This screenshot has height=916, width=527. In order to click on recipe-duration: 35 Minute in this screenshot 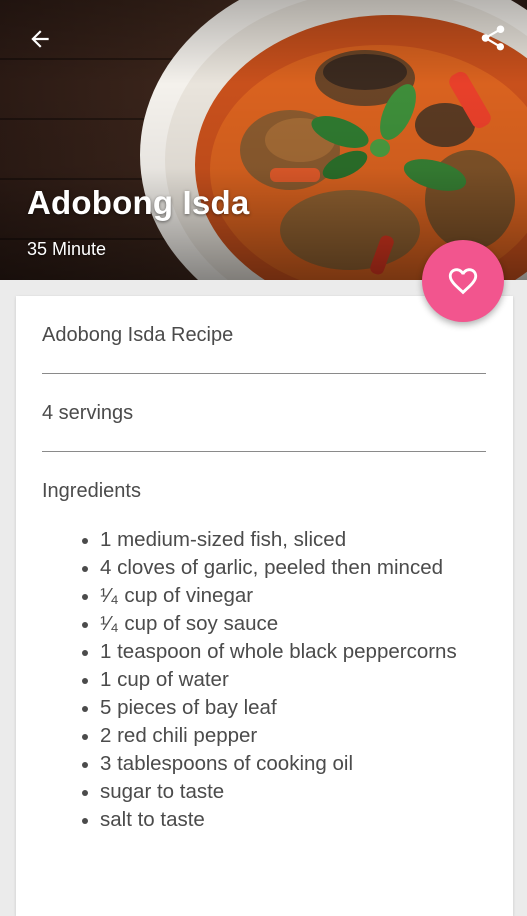, I will do `click(67, 249)`.